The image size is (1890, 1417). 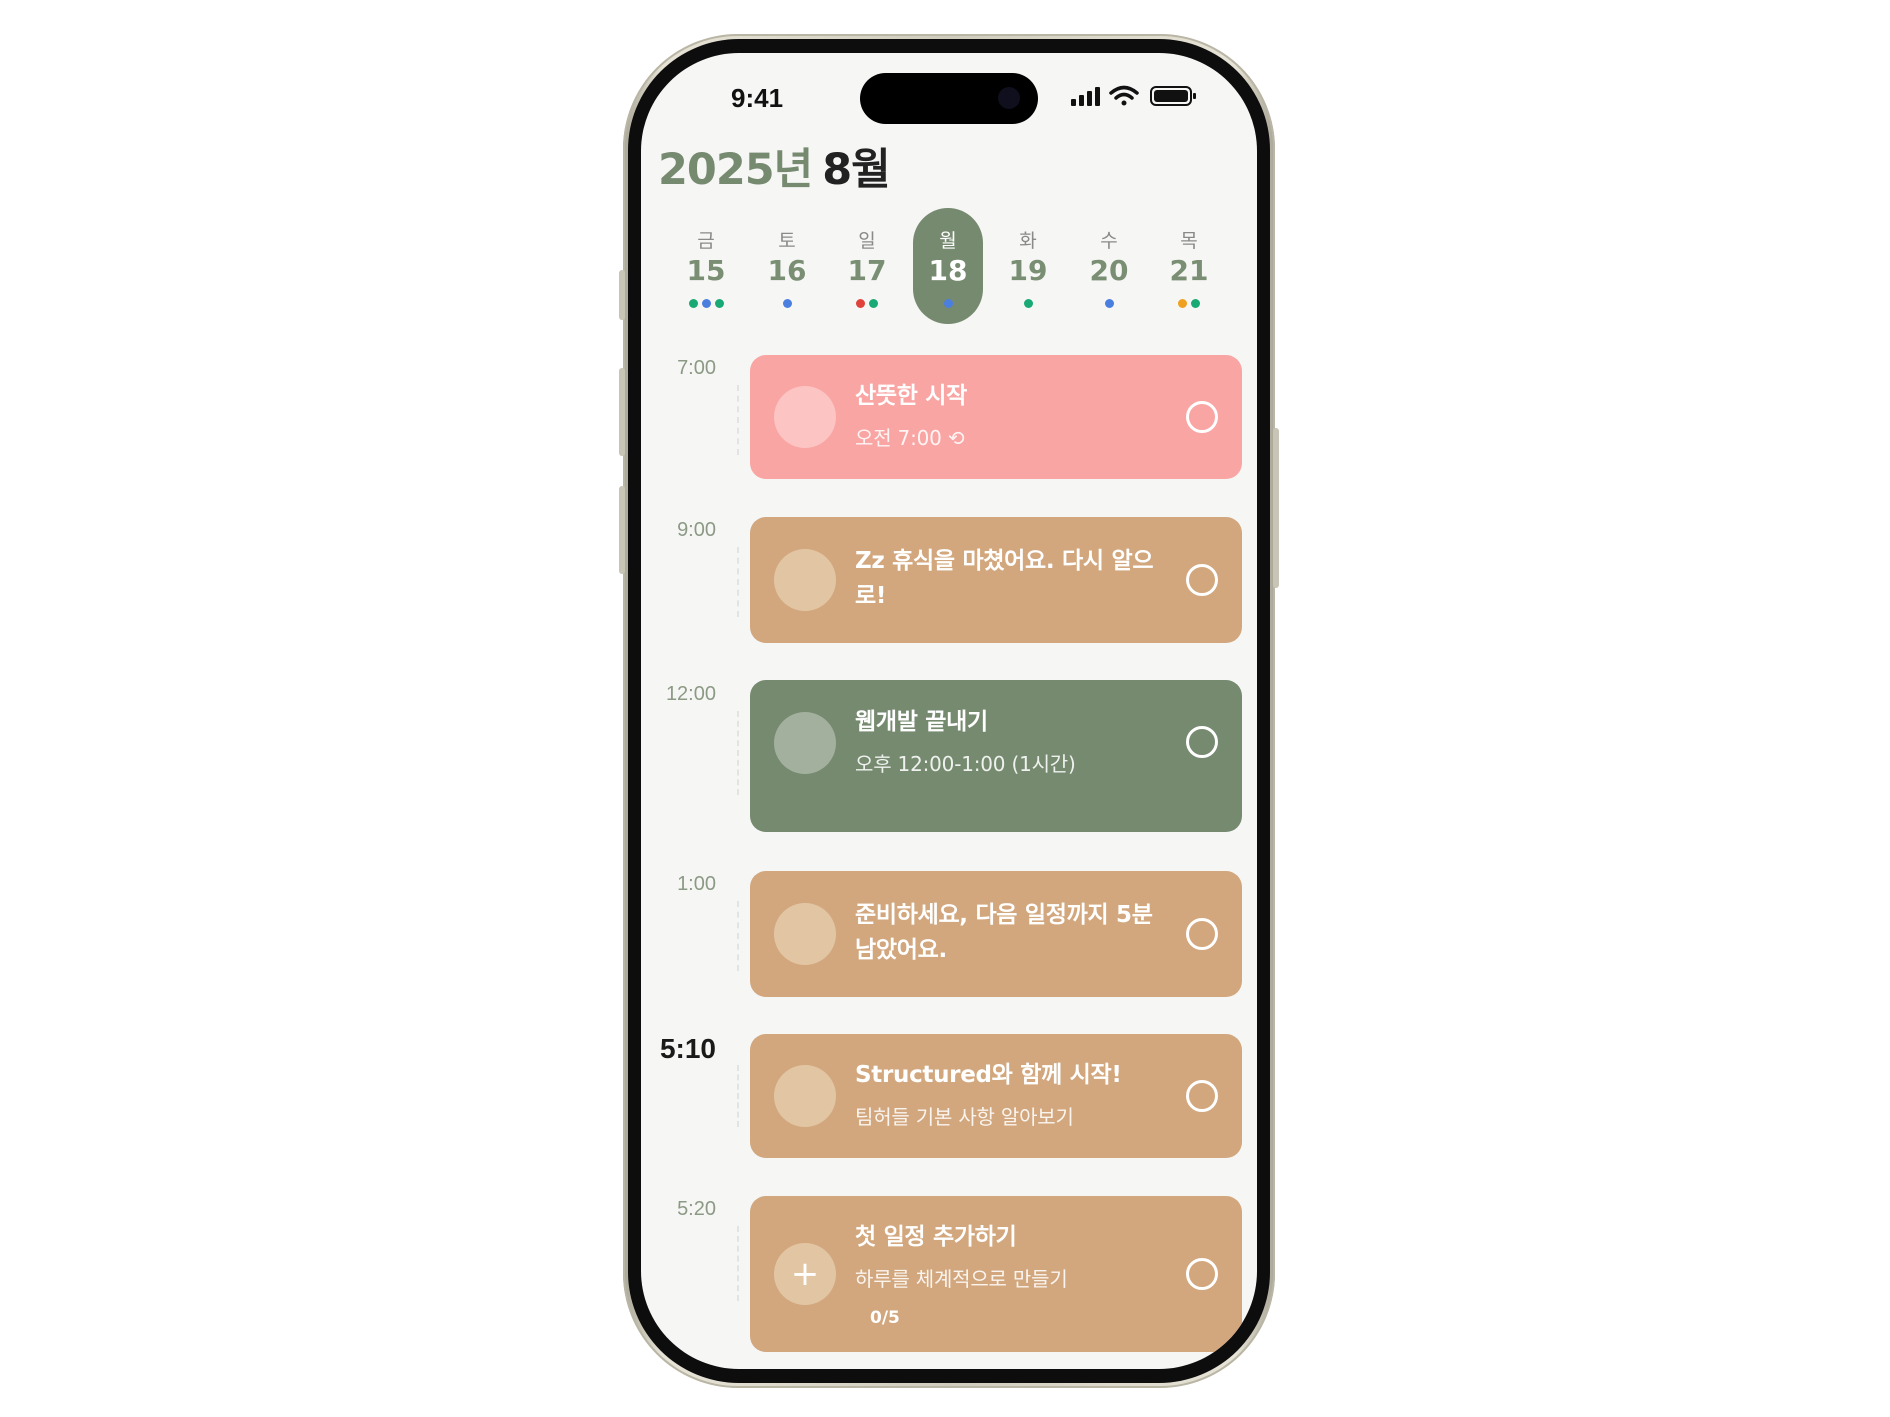 What do you see at coordinates (965, 764) in the screenshot?
I see `event-subtitle: 오후 12:00-1:00 (1시간)` at bounding box center [965, 764].